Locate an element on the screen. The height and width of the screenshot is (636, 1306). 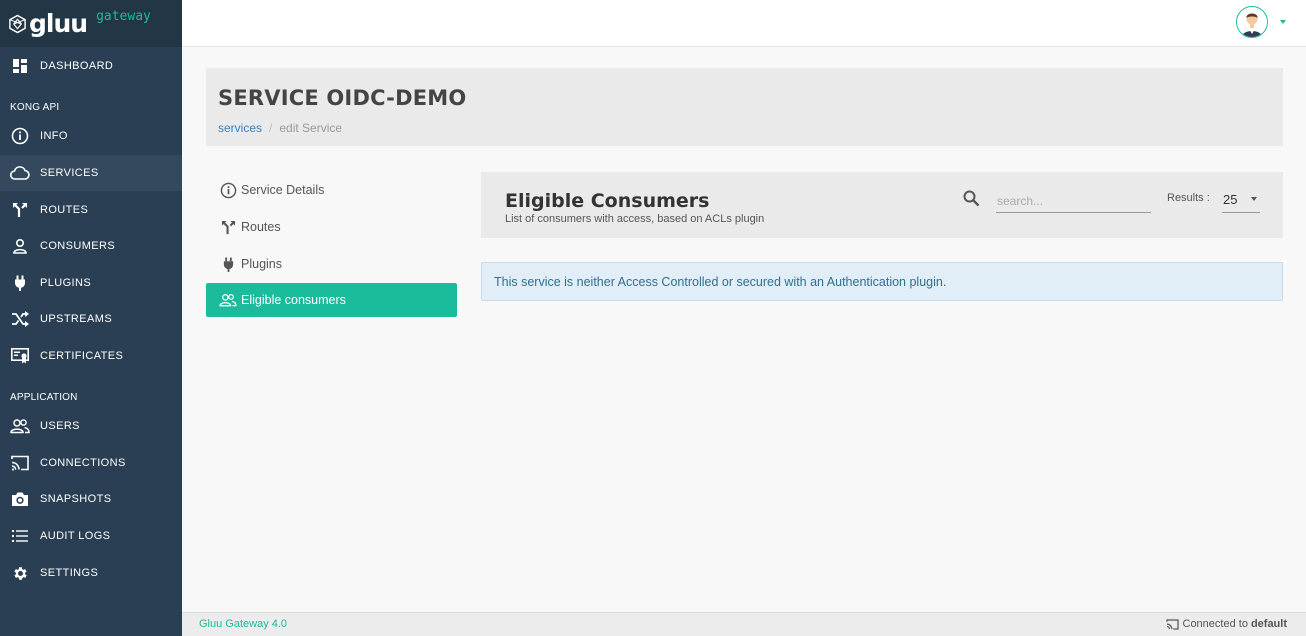
top-bar is located at coordinates (744, 23).